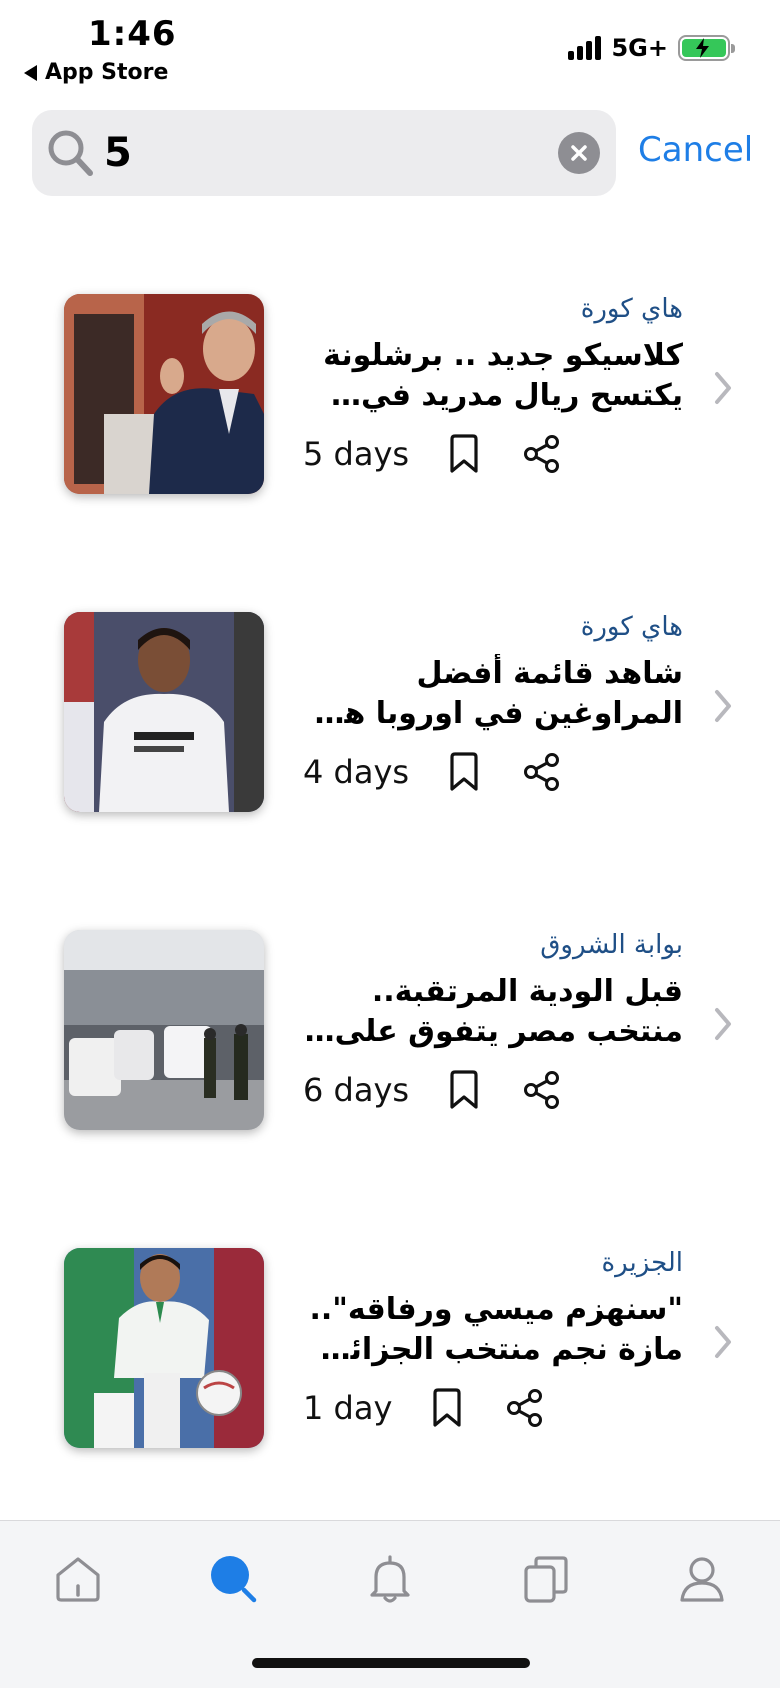 The image size is (780, 1688). What do you see at coordinates (432, 772) in the screenshot?
I see `article-meta: 4 days` at bounding box center [432, 772].